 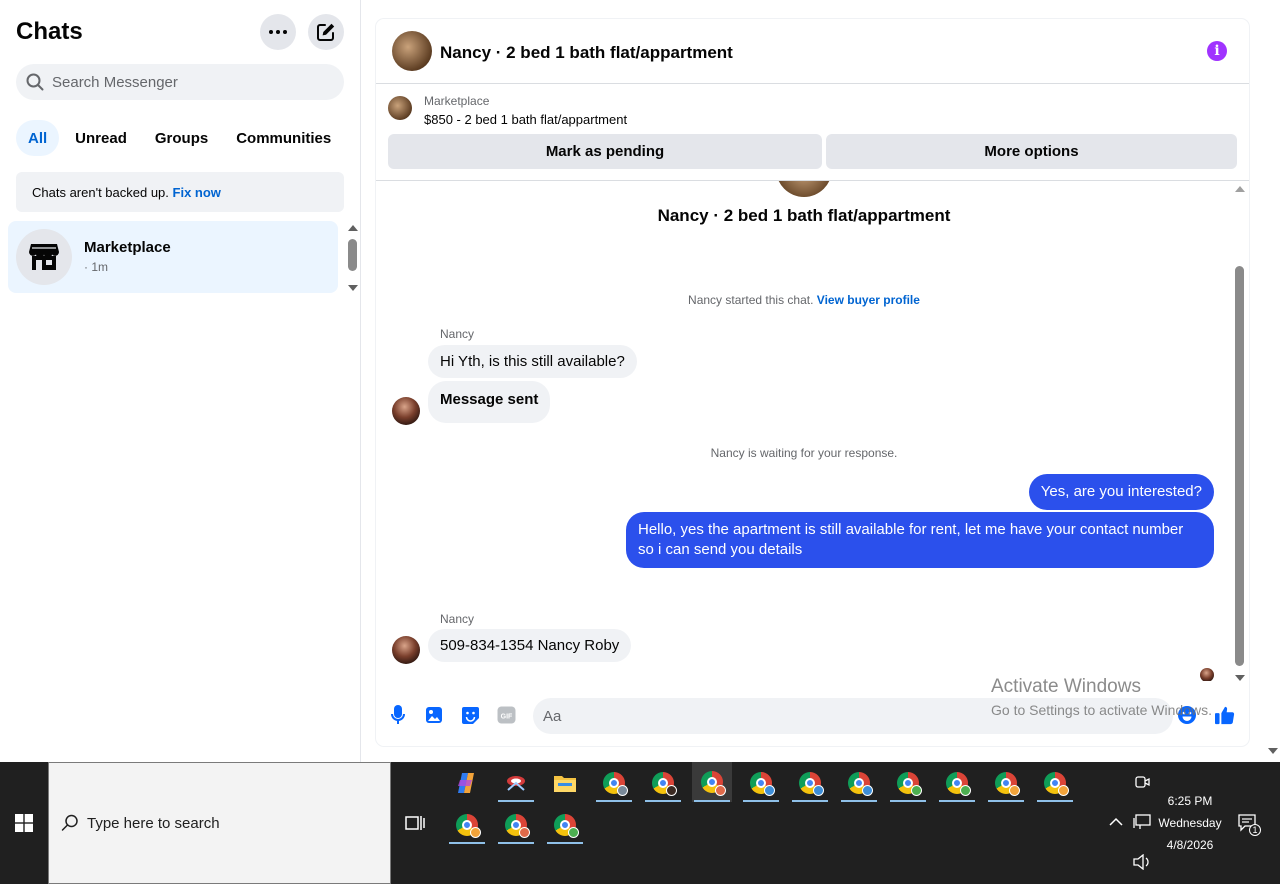 I want to click on taskbar-app-copilot, so click(x=466, y=783).